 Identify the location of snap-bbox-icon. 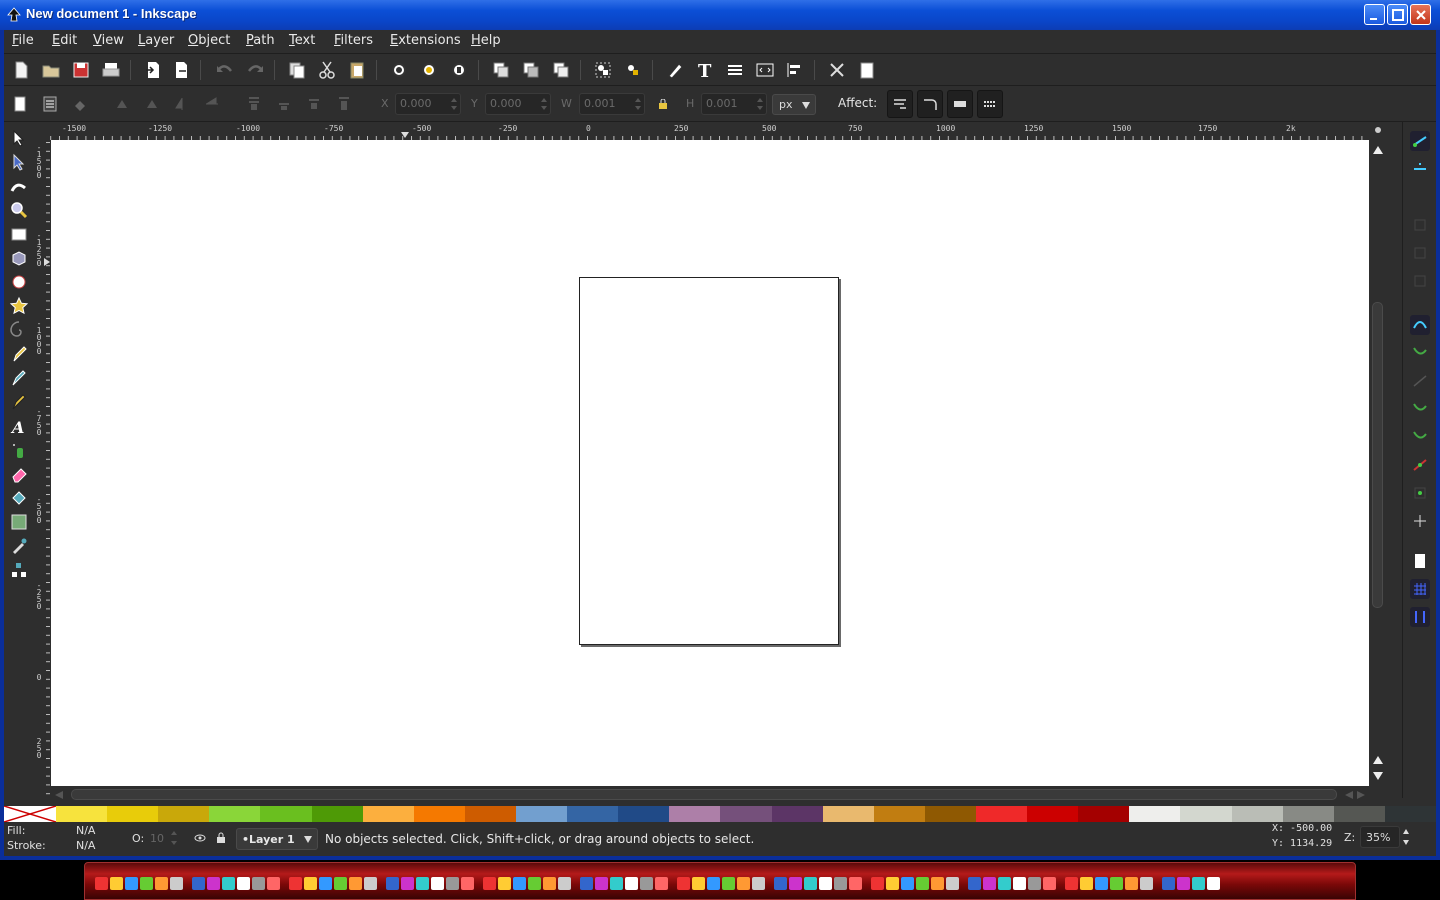
(1420, 169).